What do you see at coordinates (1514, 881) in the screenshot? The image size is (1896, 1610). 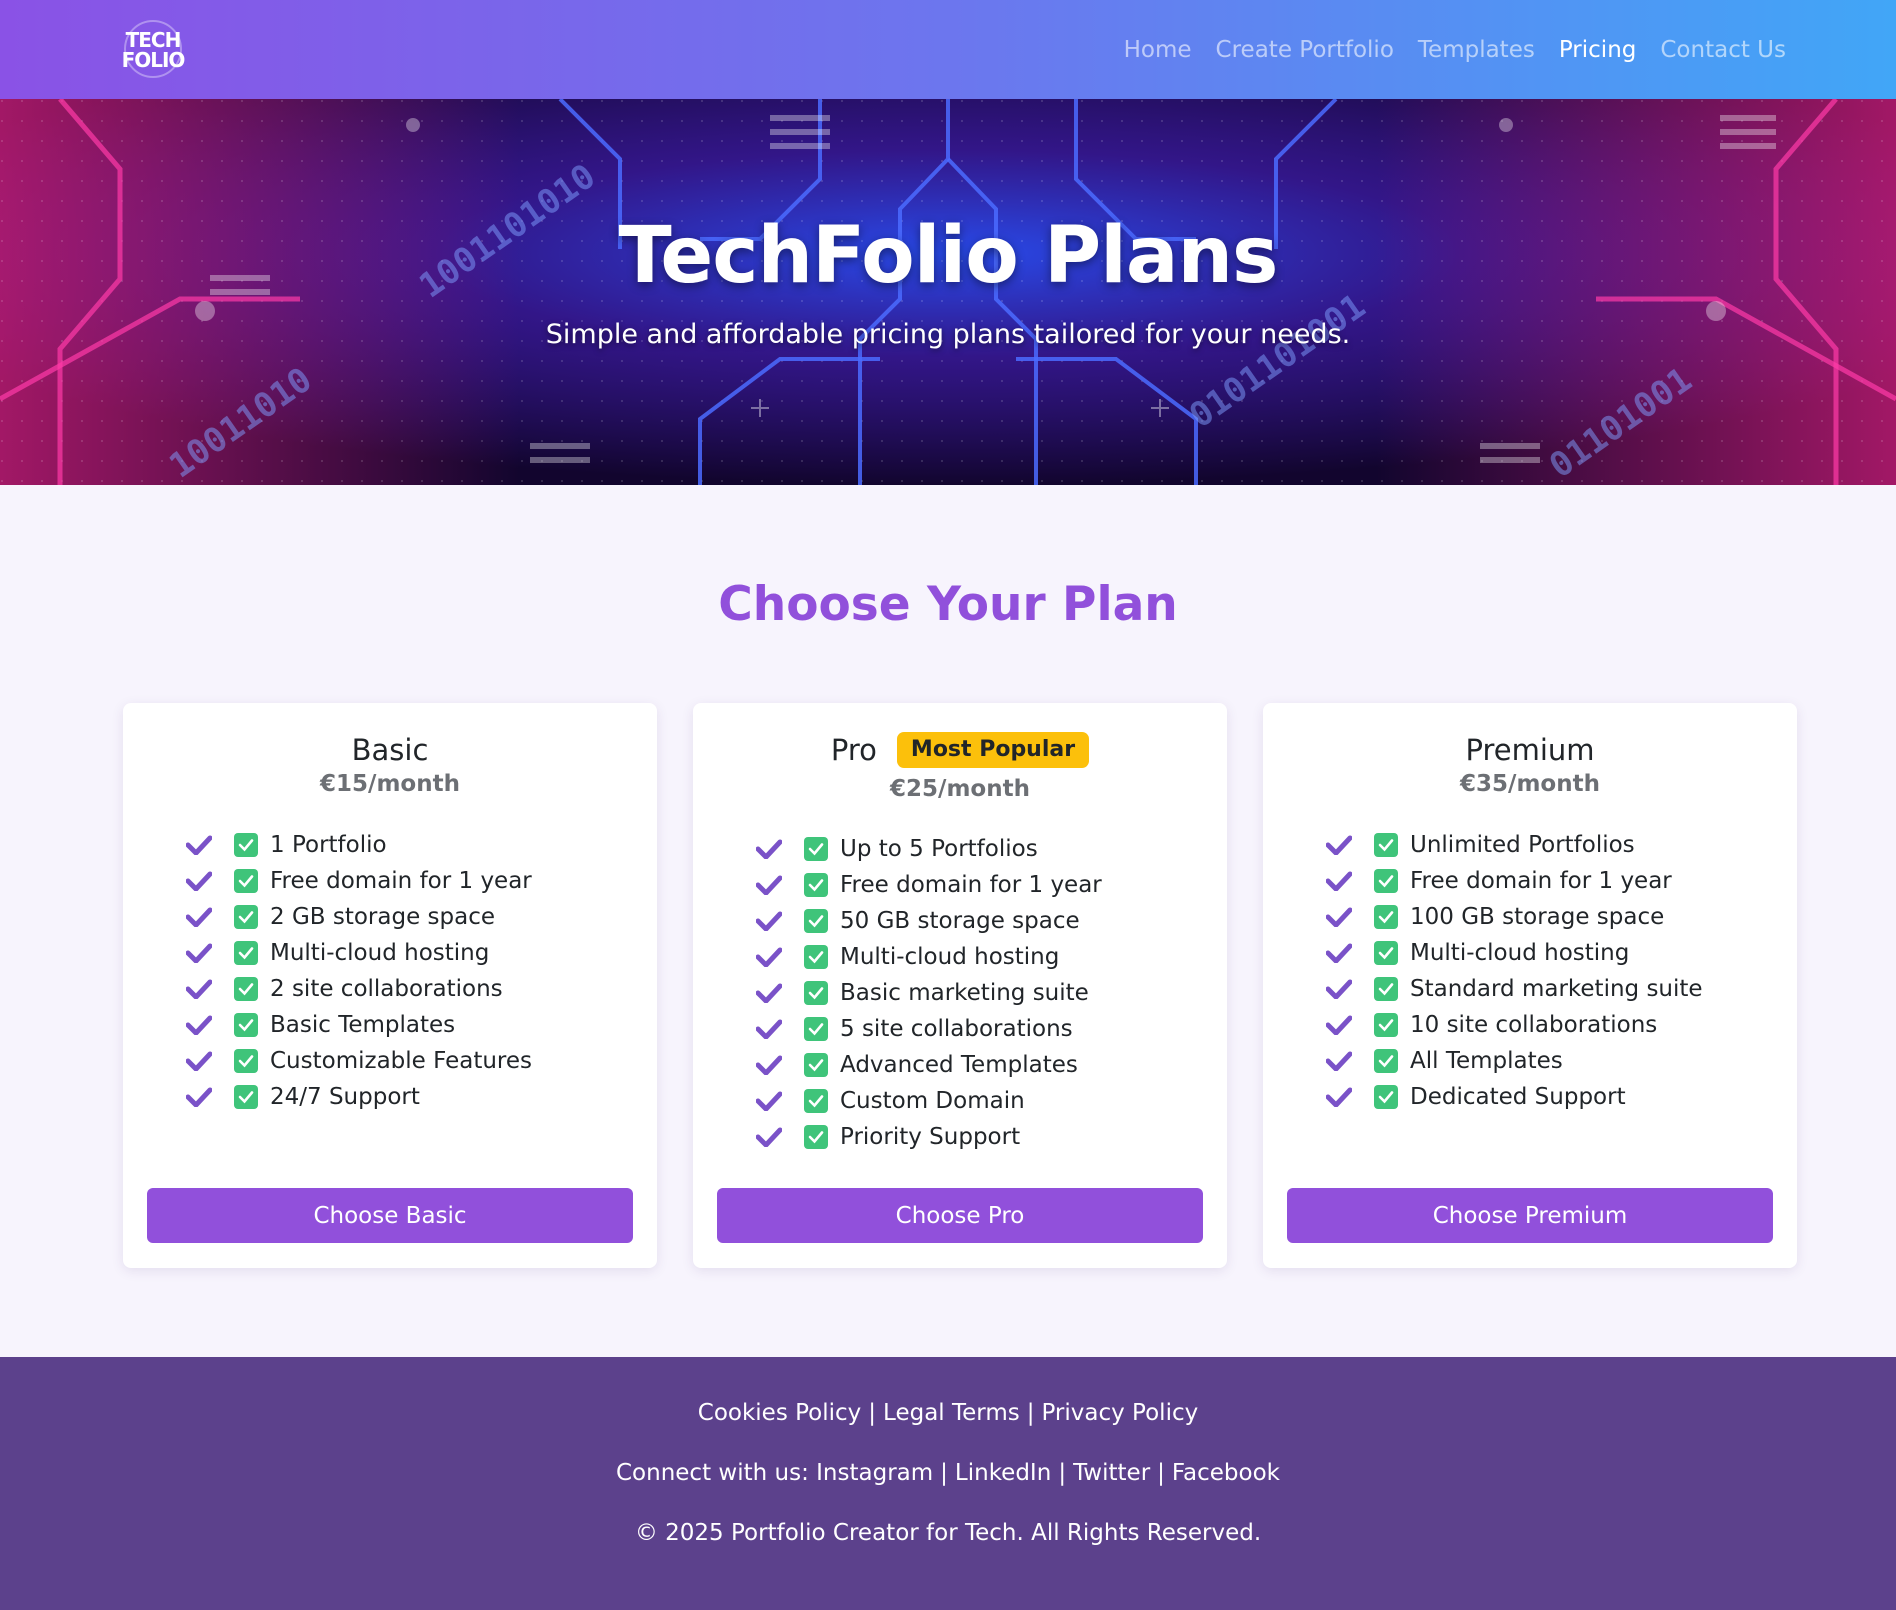 I see `feature-item: Free domain for 1 year` at bounding box center [1514, 881].